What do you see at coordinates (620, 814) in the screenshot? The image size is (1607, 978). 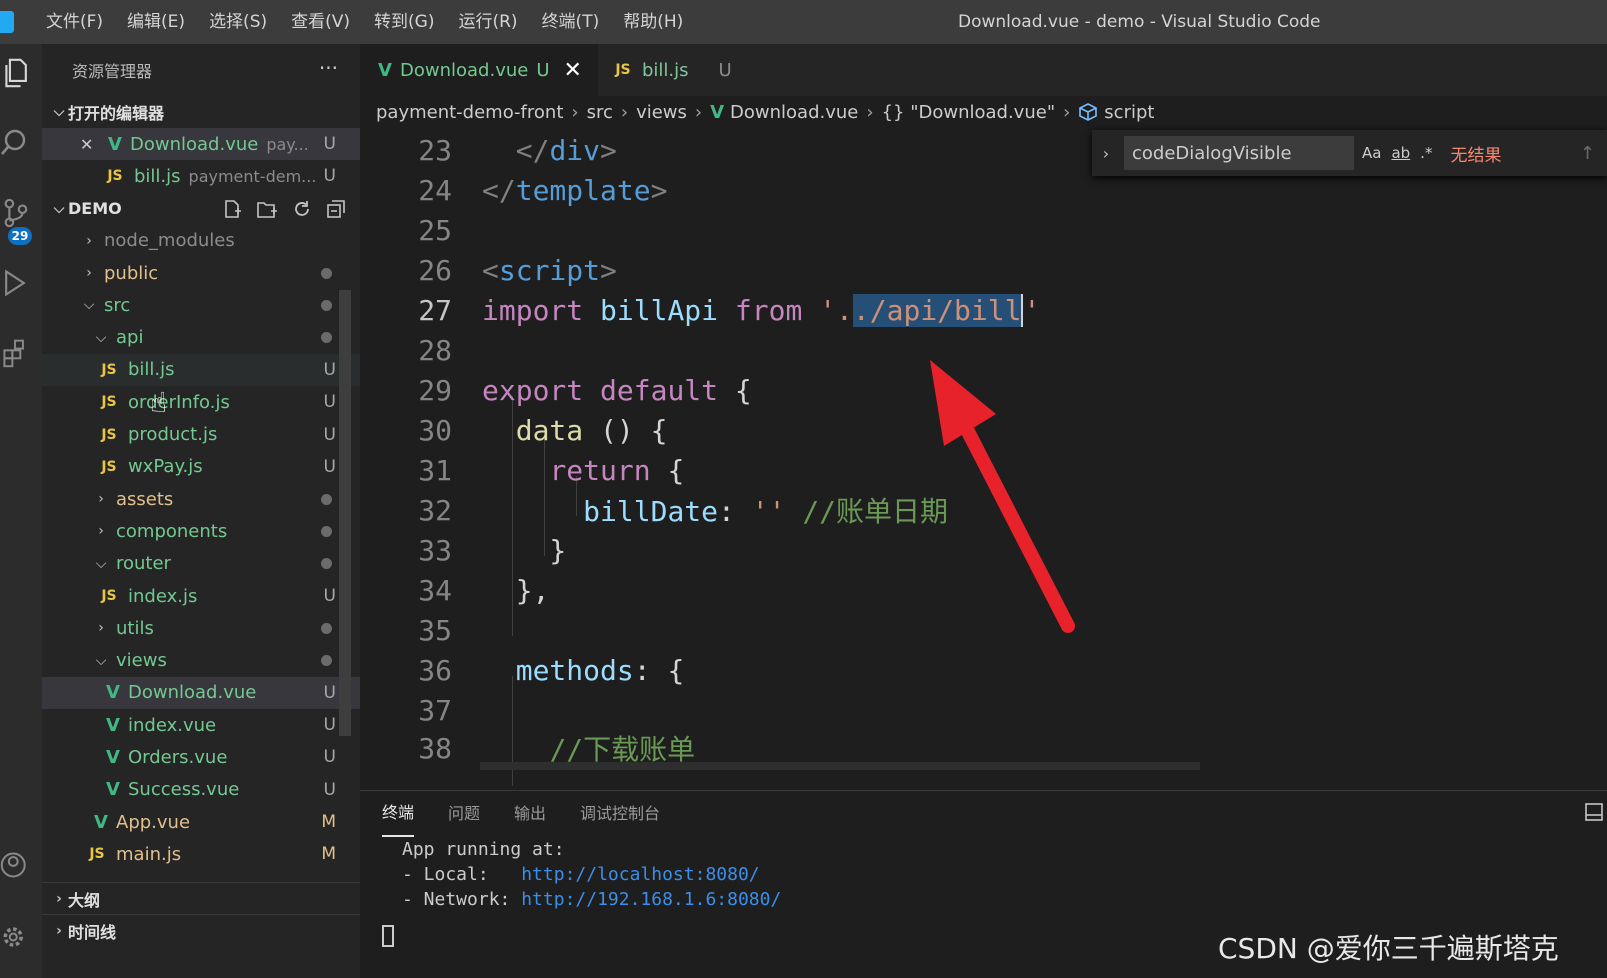 I see `tab-debug-console: 调试控制台` at bounding box center [620, 814].